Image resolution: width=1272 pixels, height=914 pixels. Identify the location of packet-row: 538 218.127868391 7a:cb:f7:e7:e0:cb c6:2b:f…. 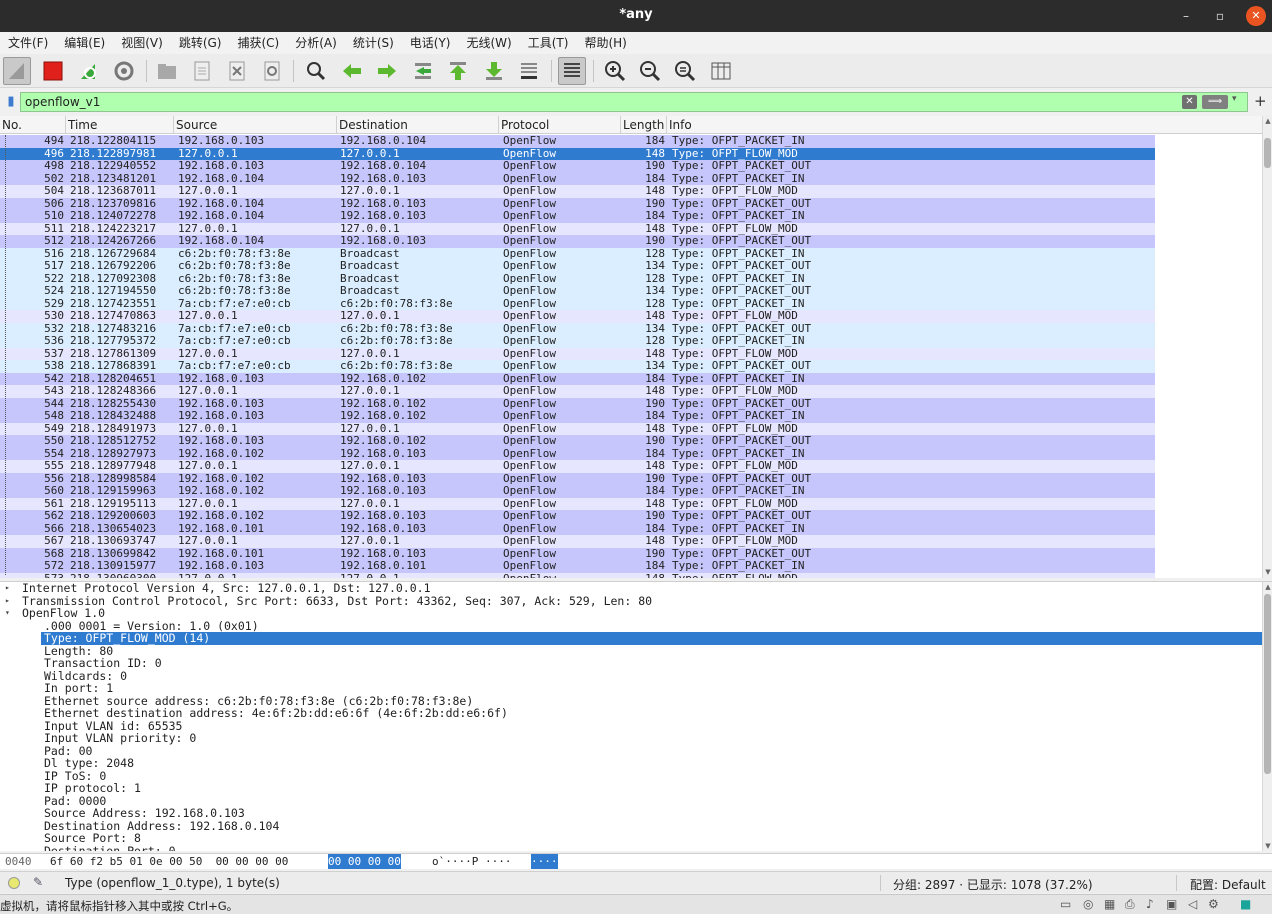
(577, 366).